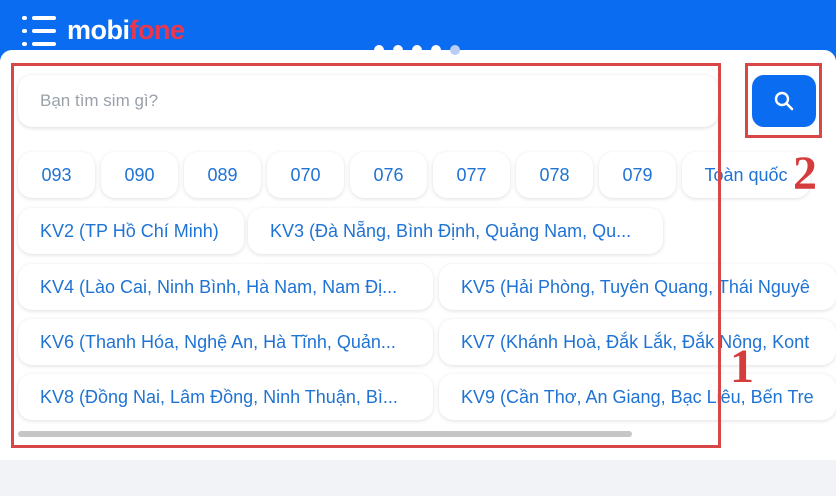 The height and width of the screenshot is (496, 836). What do you see at coordinates (39, 31) in the screenshot?
I see `hamburger-menu-icon` at bounding box center [39, 31].